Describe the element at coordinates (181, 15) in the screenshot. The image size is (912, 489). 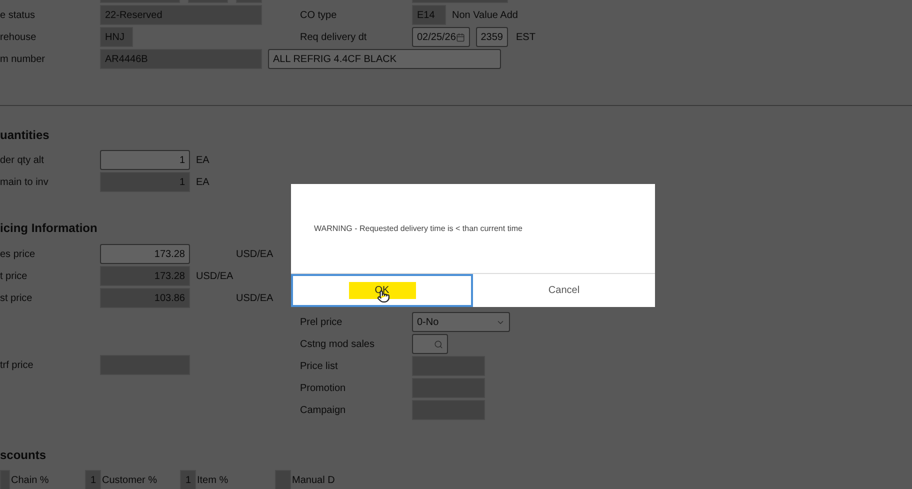
I see `status-field: 22-Reserved` at that location.